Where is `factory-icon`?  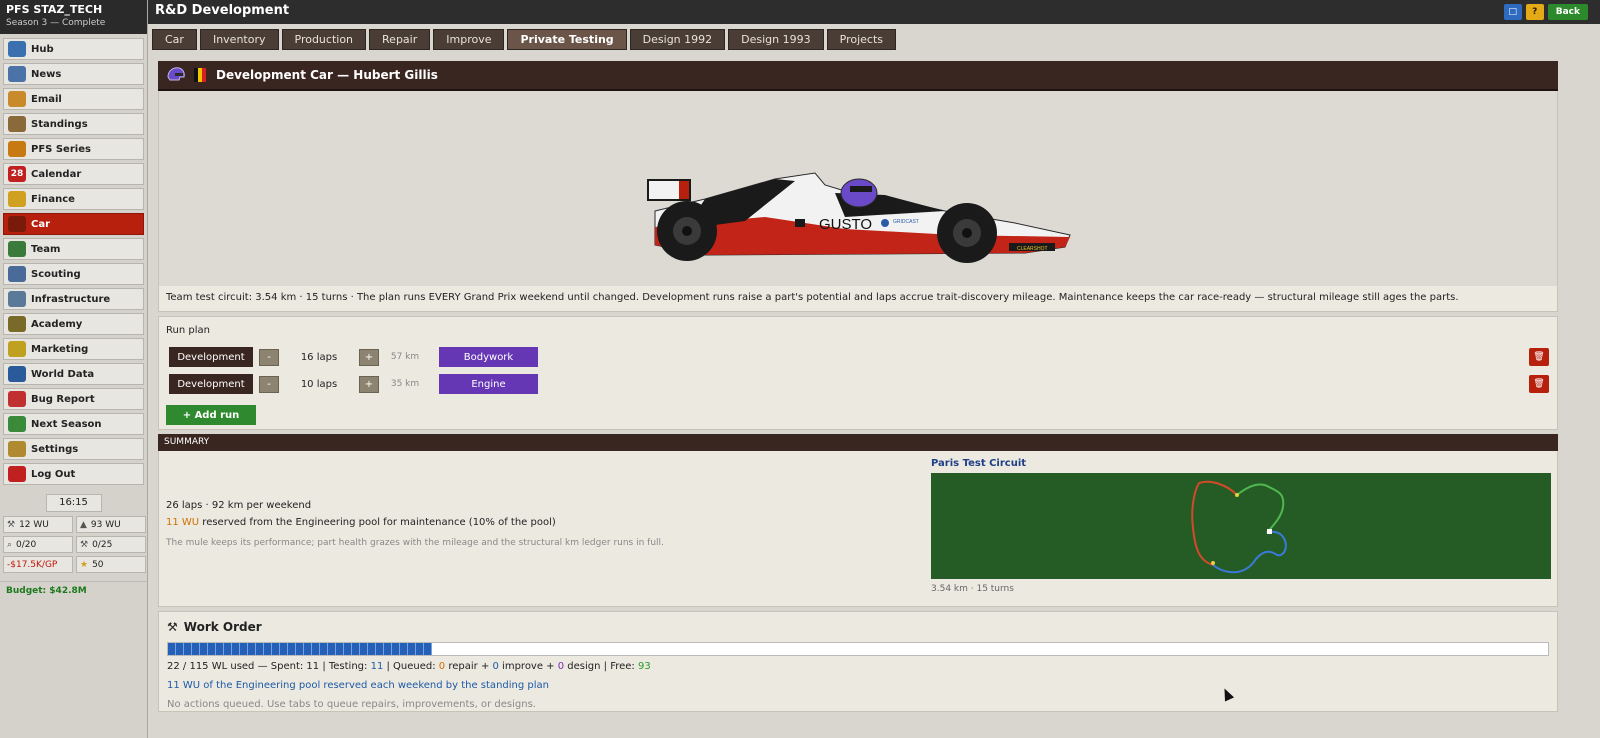 factory-icon is located at coordinates (17, 299).